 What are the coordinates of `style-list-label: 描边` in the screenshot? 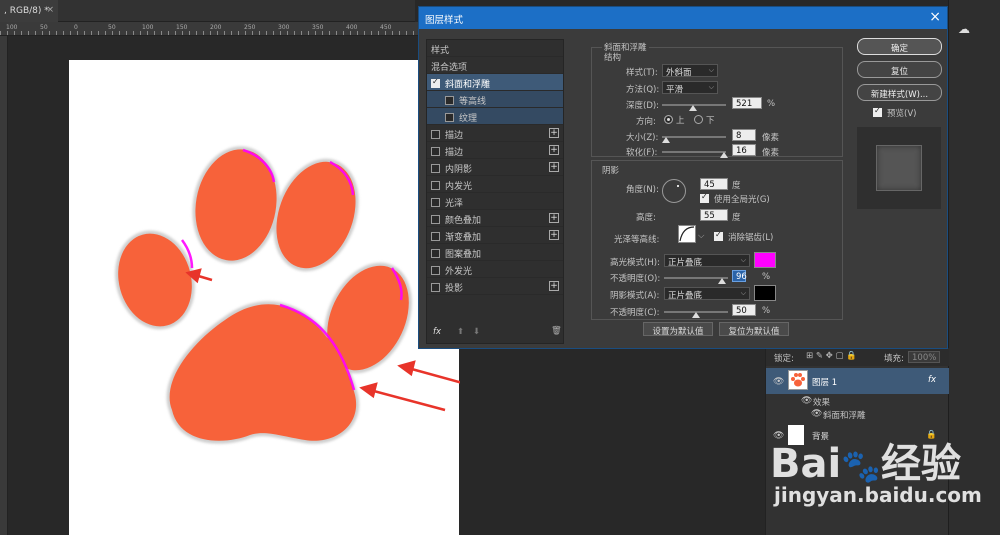 It's located at (454, 136).